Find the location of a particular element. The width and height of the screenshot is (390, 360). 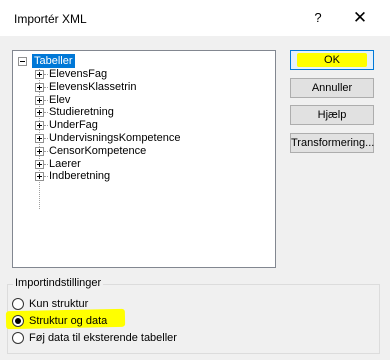

cancel-button-label: Annuller is located at coordinates (332, 88).